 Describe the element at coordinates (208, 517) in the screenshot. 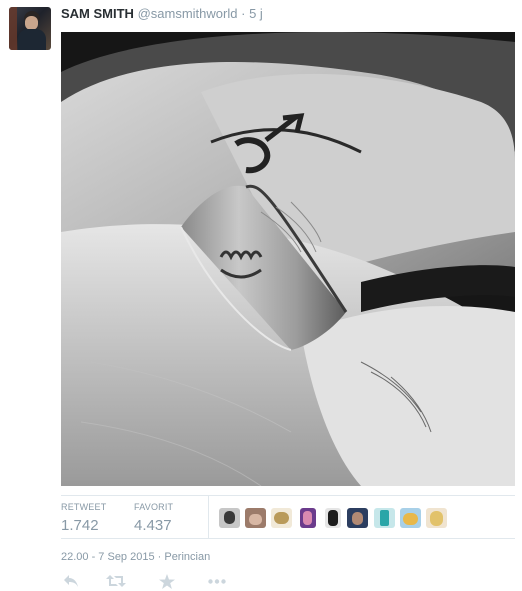

I see `stats-divider` at that location.